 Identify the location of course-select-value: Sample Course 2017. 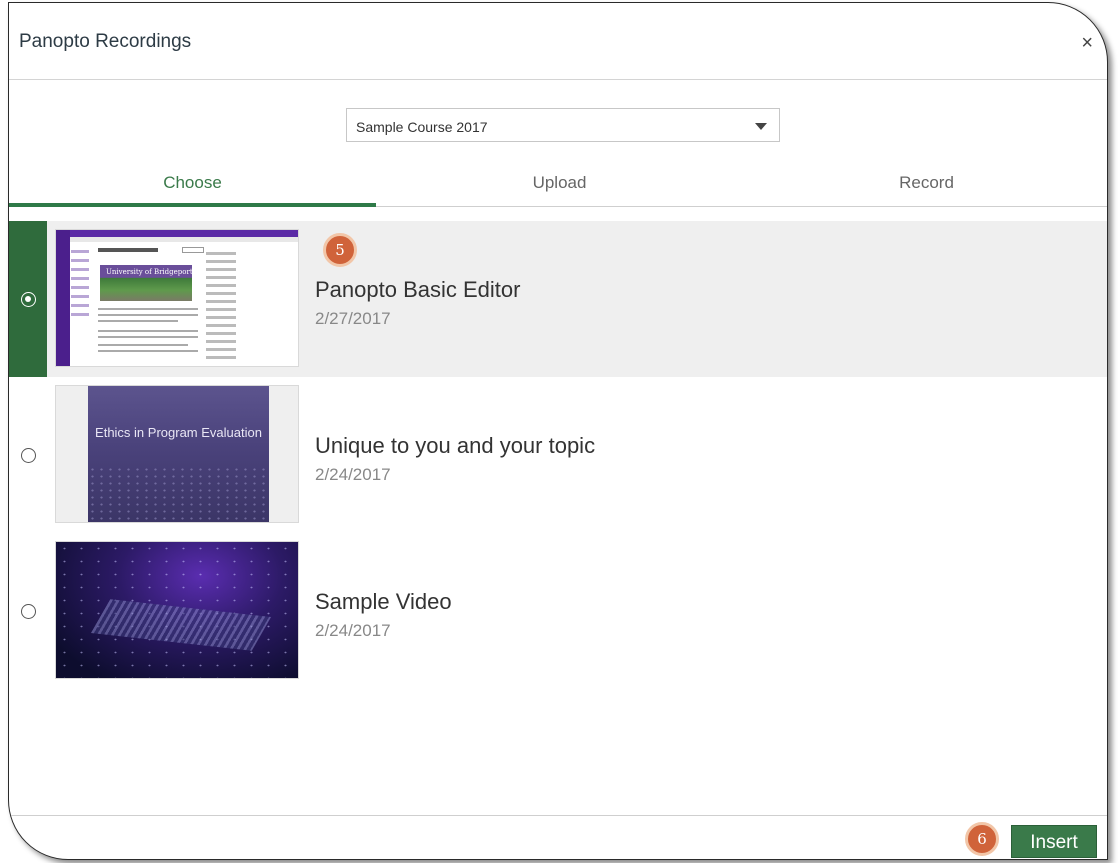
(422, 127).